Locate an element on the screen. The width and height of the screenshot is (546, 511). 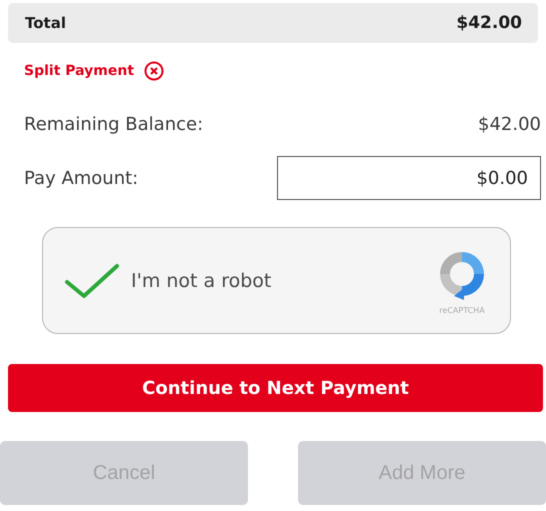
total-amount: $42.00 is located at coordinates (489, 23).